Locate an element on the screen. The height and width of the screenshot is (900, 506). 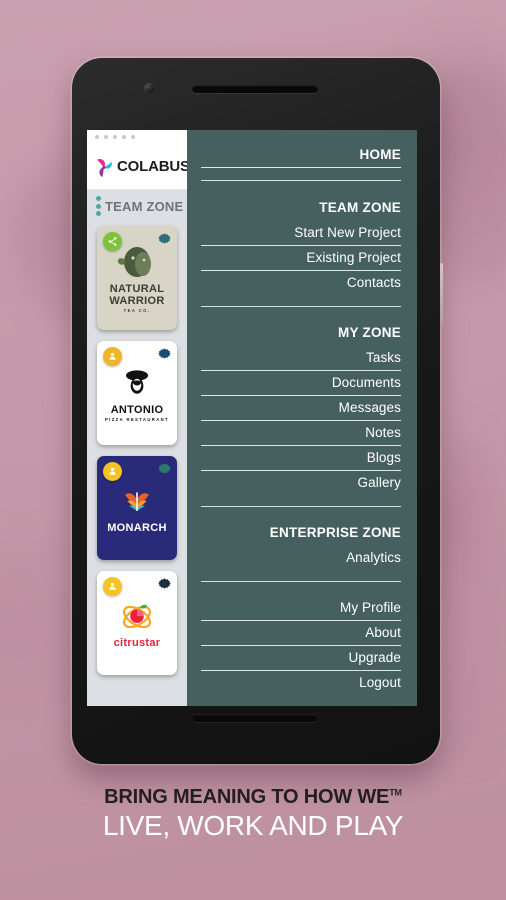
nav-group: ENTERPRISE ZONE Analytics is located at coordinates (301, 547).